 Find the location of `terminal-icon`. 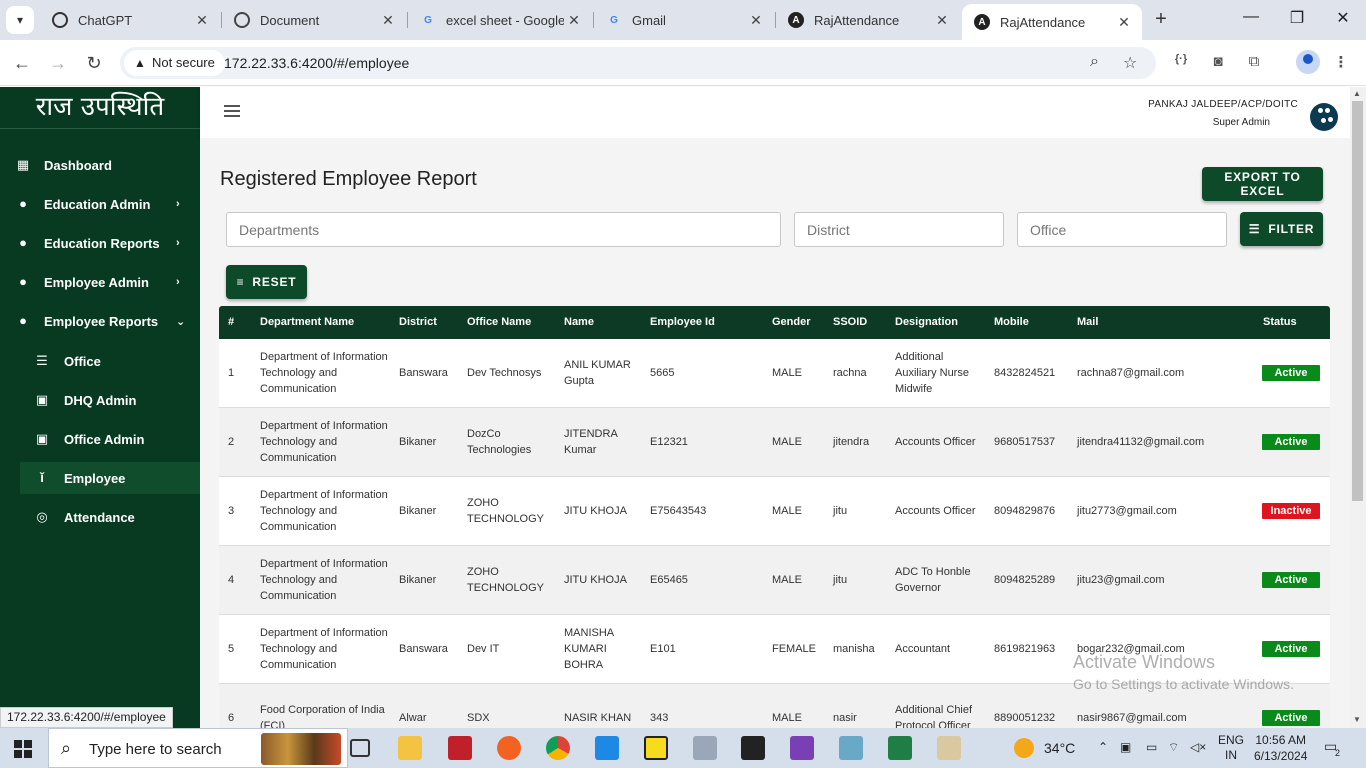

terminal-icon is located at coordinates (753, 748).